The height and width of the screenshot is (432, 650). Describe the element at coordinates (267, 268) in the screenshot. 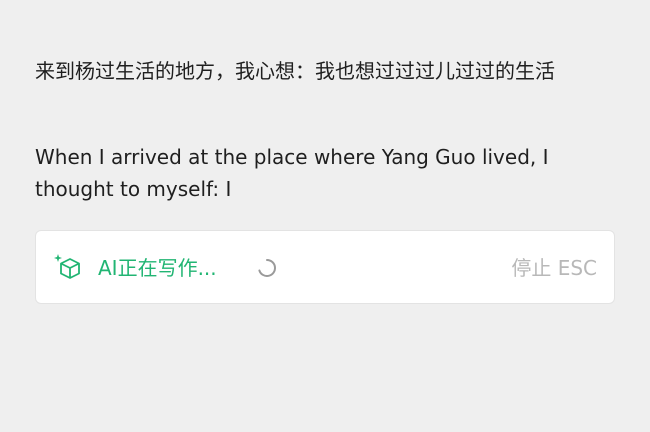

I see `loading-spinner-icon` at that location.